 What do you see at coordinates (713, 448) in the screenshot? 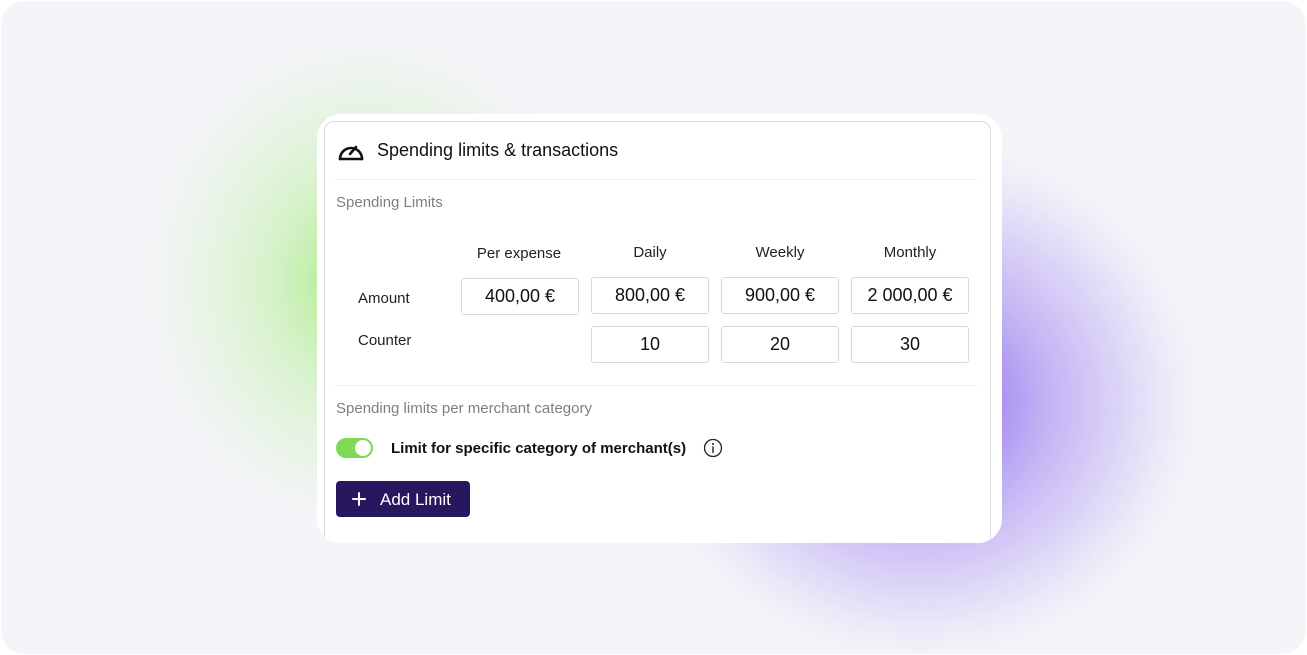
I see `info-icon` at bounding box center [713, 448].